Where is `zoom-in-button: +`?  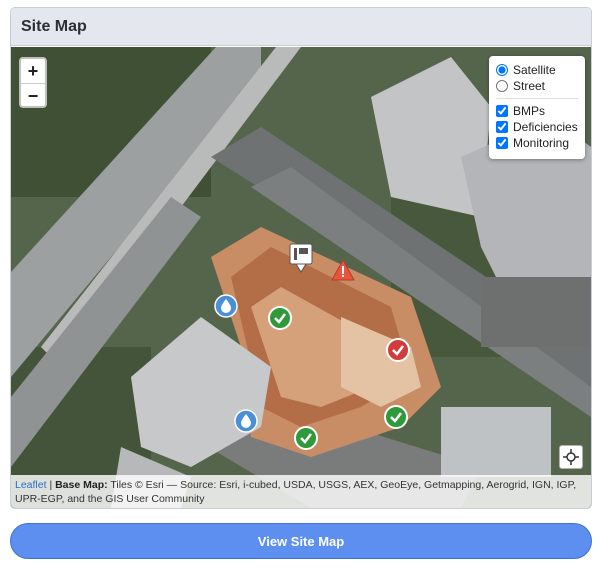 zoom-in-button: + is located at coordinates (33, 71).